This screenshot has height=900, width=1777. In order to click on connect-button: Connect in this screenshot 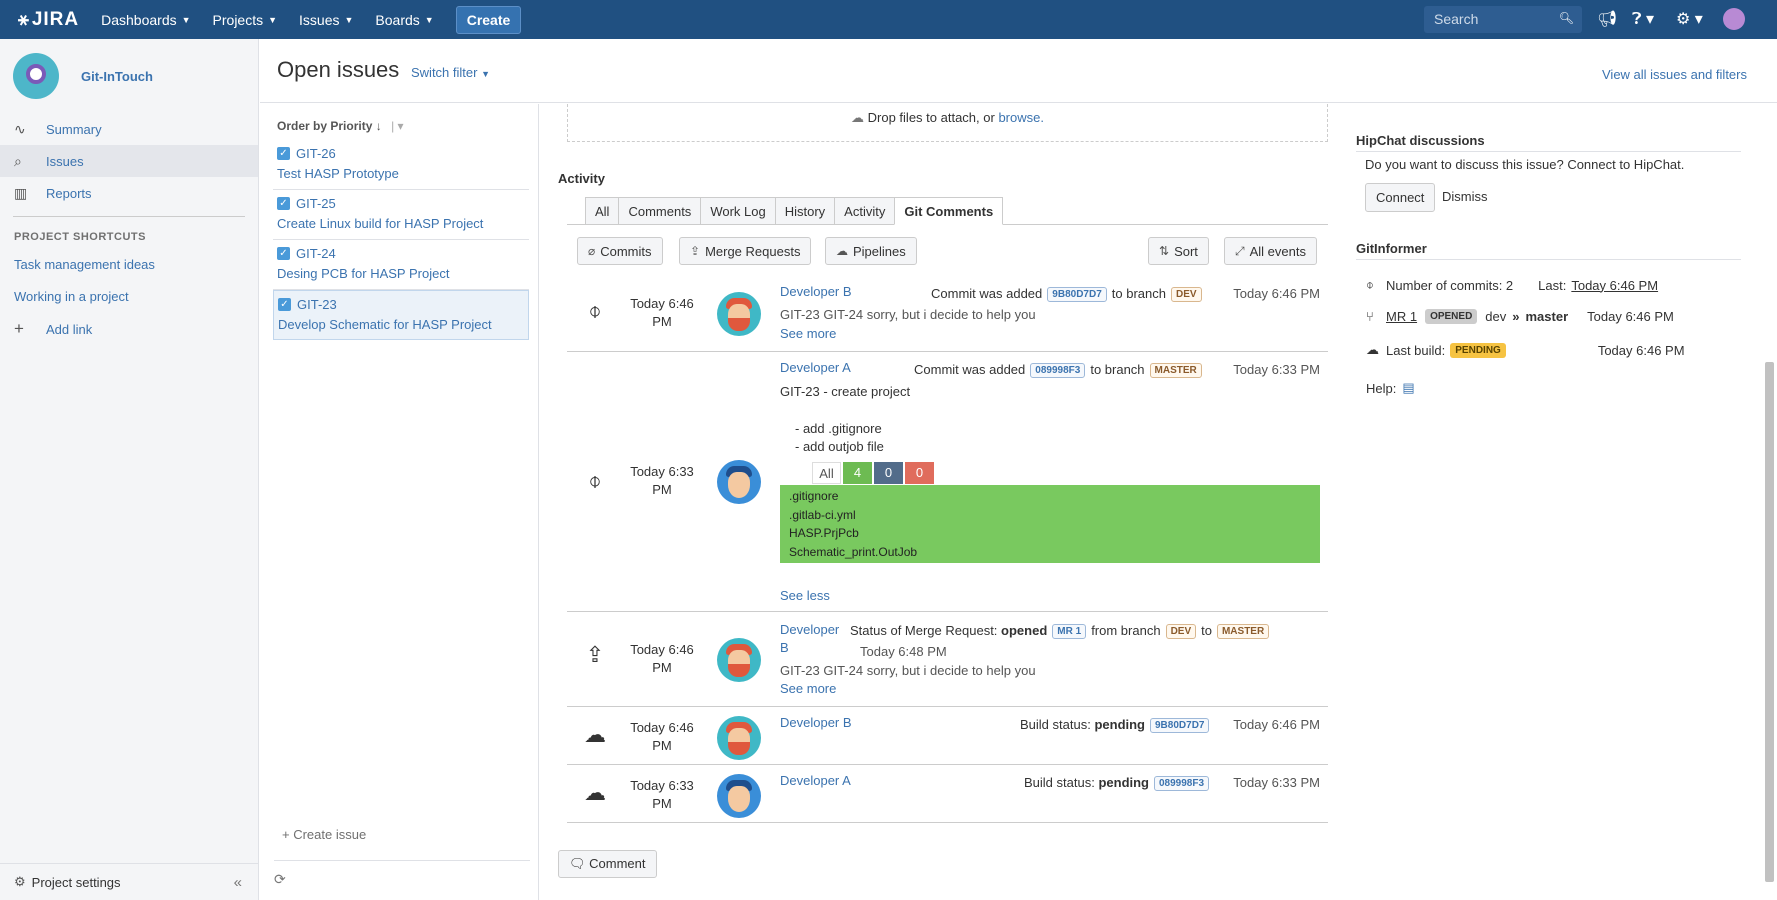, I will do `click(1400, 197)`.